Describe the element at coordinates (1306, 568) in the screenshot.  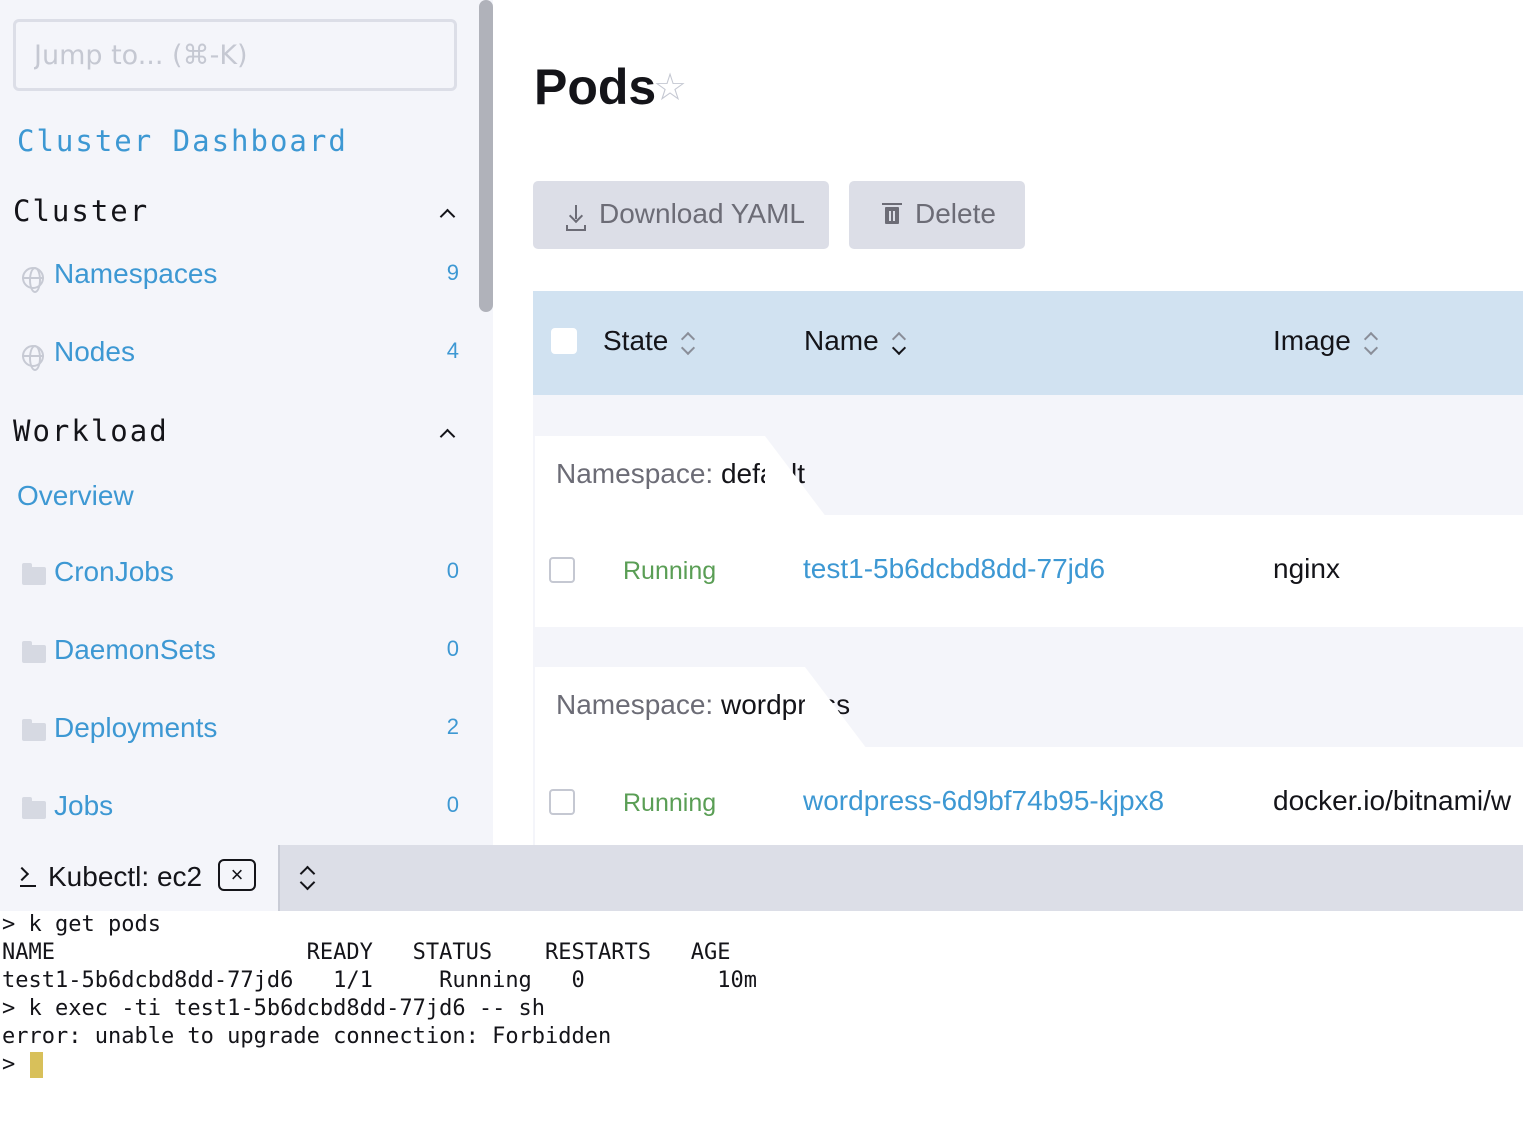
I see `pod-image: nginx` at that location.